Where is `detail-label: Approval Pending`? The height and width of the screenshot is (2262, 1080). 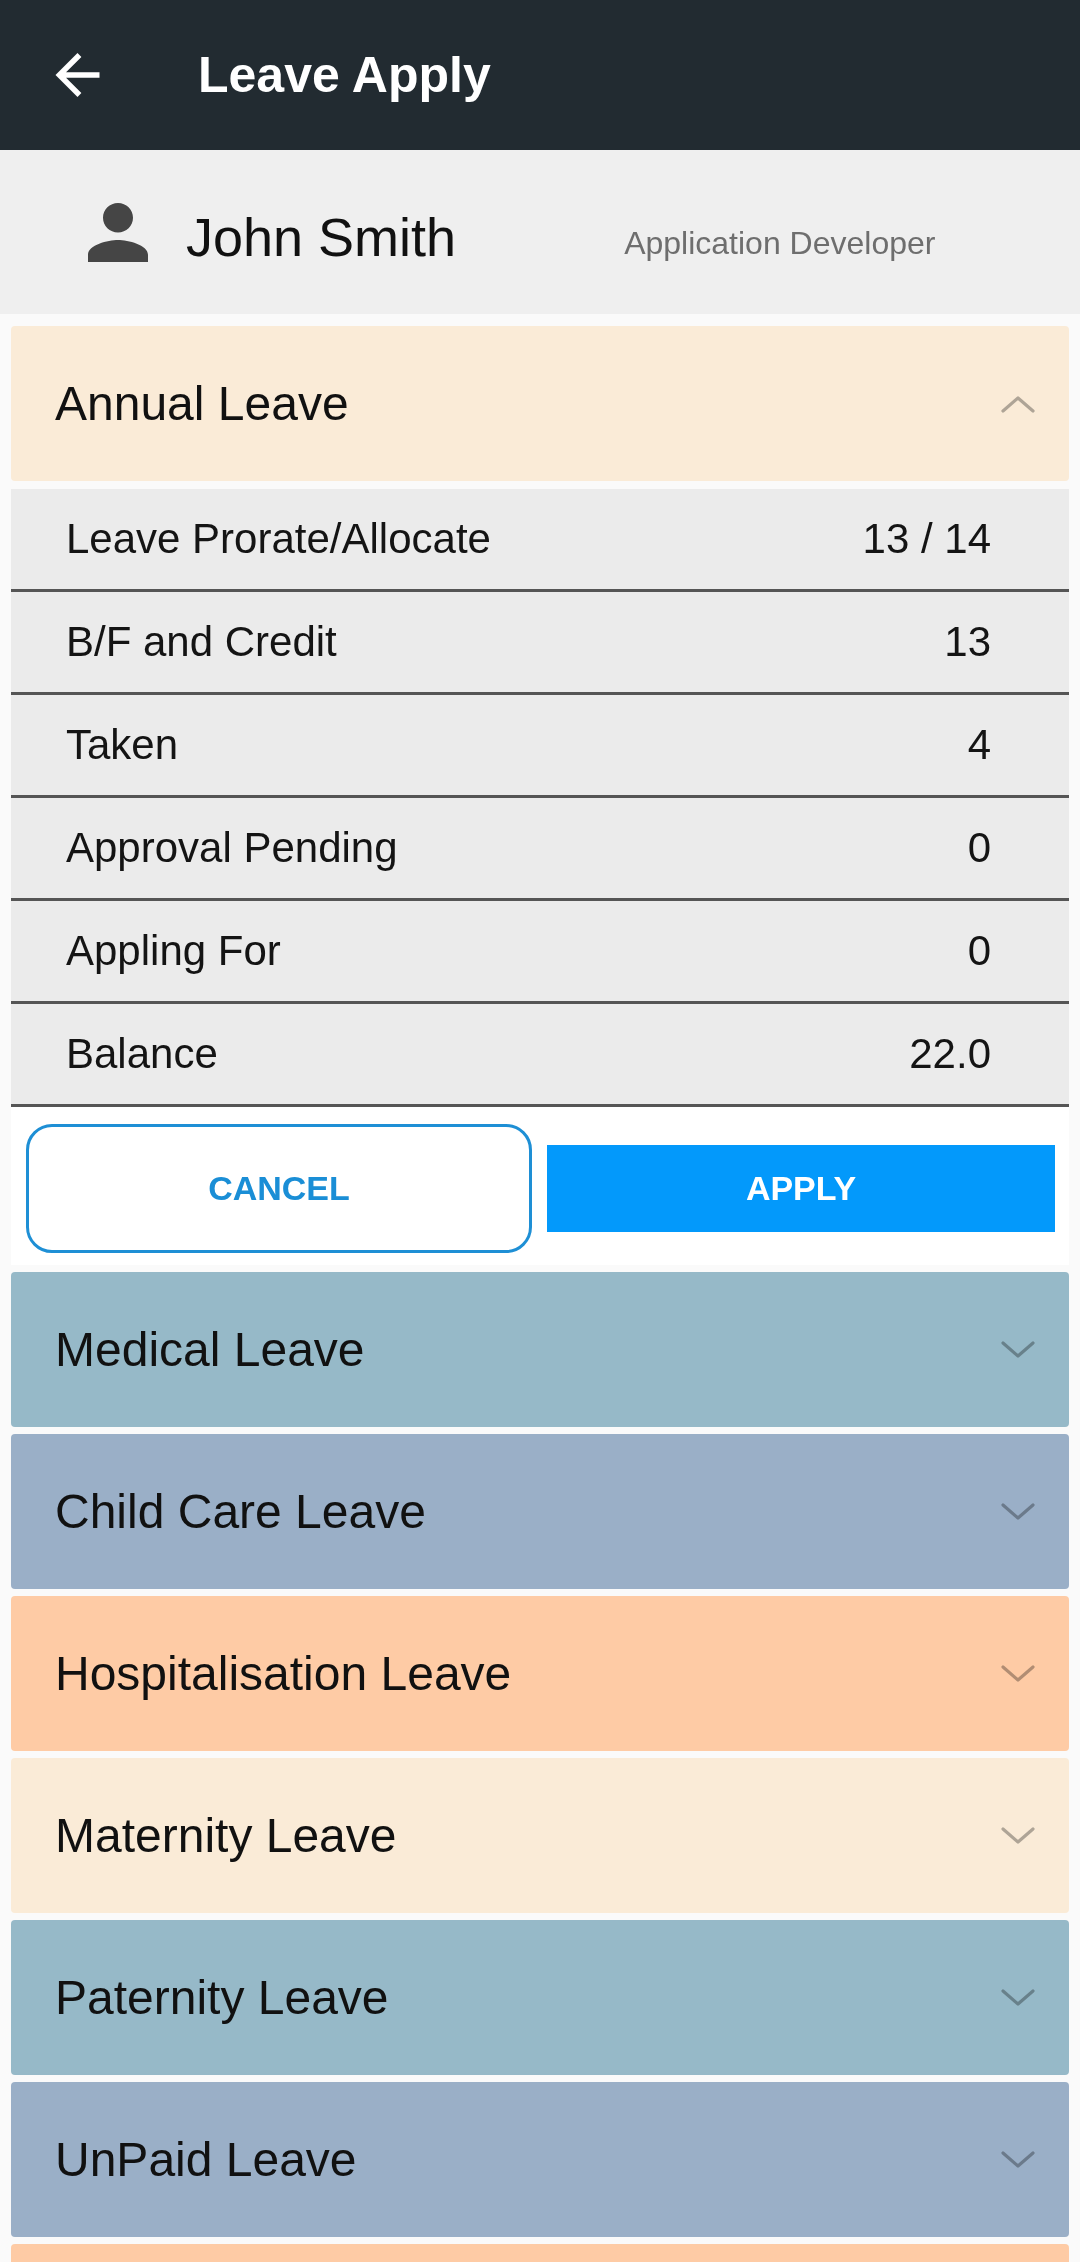
detail-label: Approval Pending is located at coordinates (232, 848).